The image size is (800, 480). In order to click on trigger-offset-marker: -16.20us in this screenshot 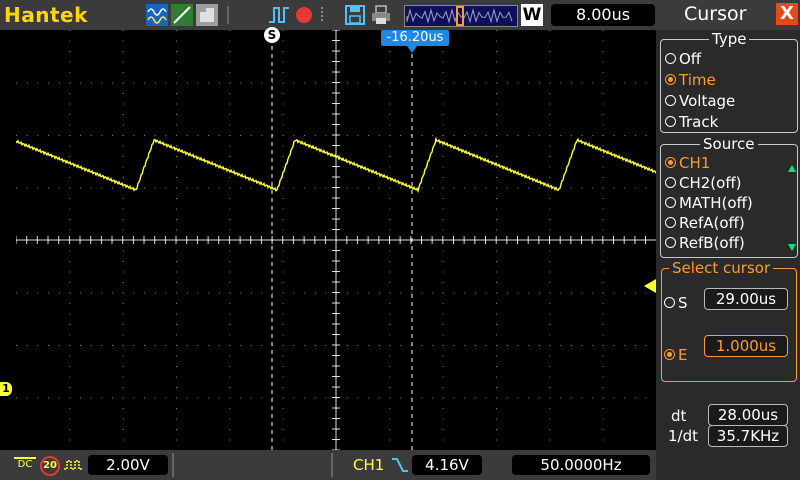, I will do `click(415, 38)`.